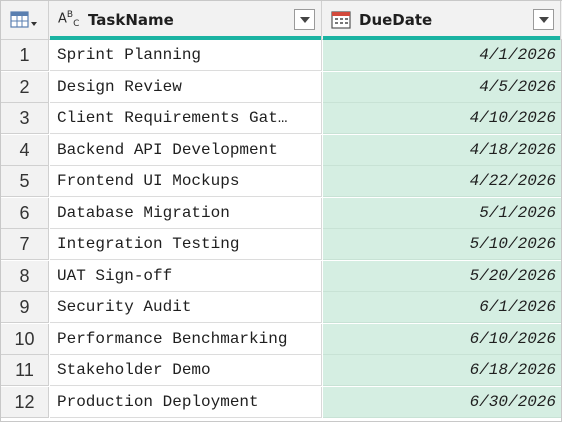  I want to click on row-number: 5, so click(25, 181).